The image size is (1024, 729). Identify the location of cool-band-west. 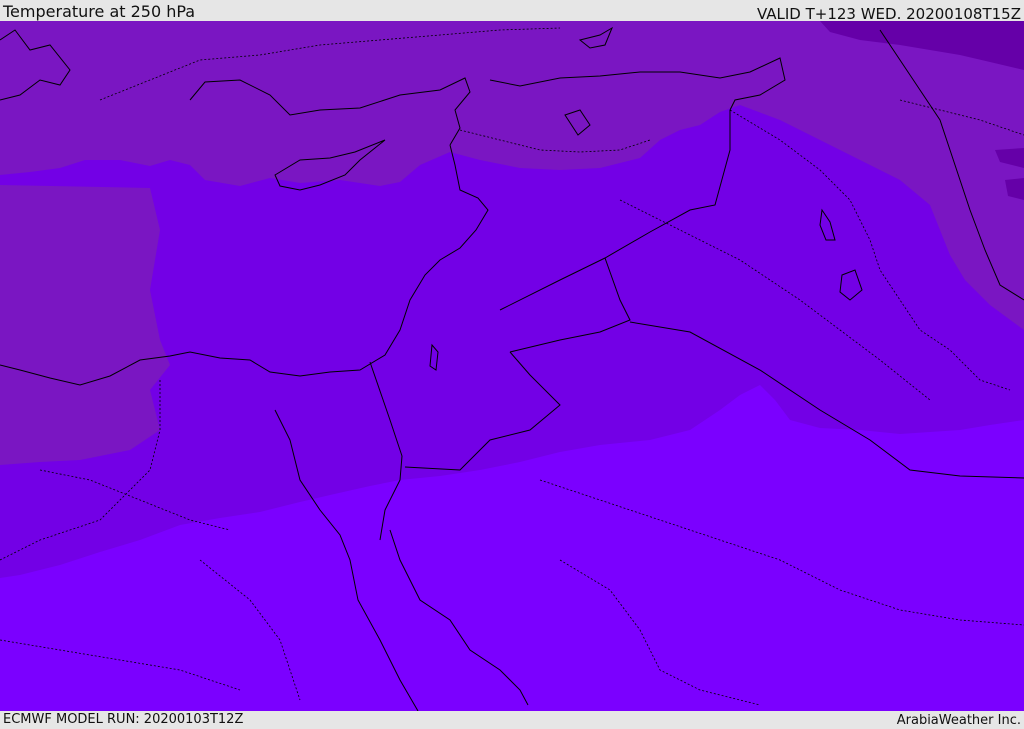
(85, 325).